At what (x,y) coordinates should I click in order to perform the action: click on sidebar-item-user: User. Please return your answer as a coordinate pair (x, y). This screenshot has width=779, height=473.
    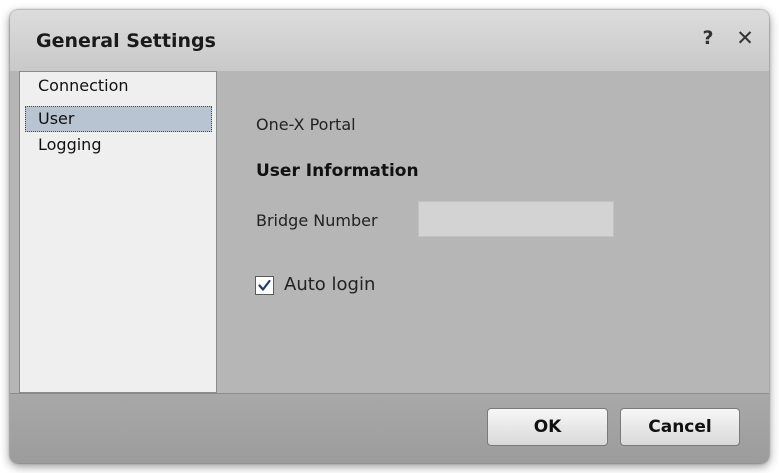
    Looking at the image, I should click on (118, 119).